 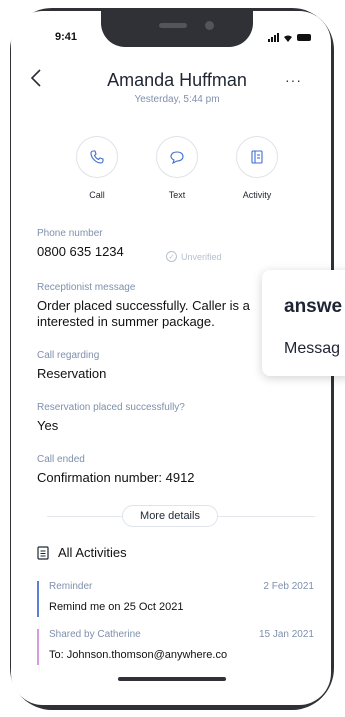 What do you see at coordinates (61, 459) in the screenshot?
I see `call-ended-label: Call ended` at bounding box center [61, 459].